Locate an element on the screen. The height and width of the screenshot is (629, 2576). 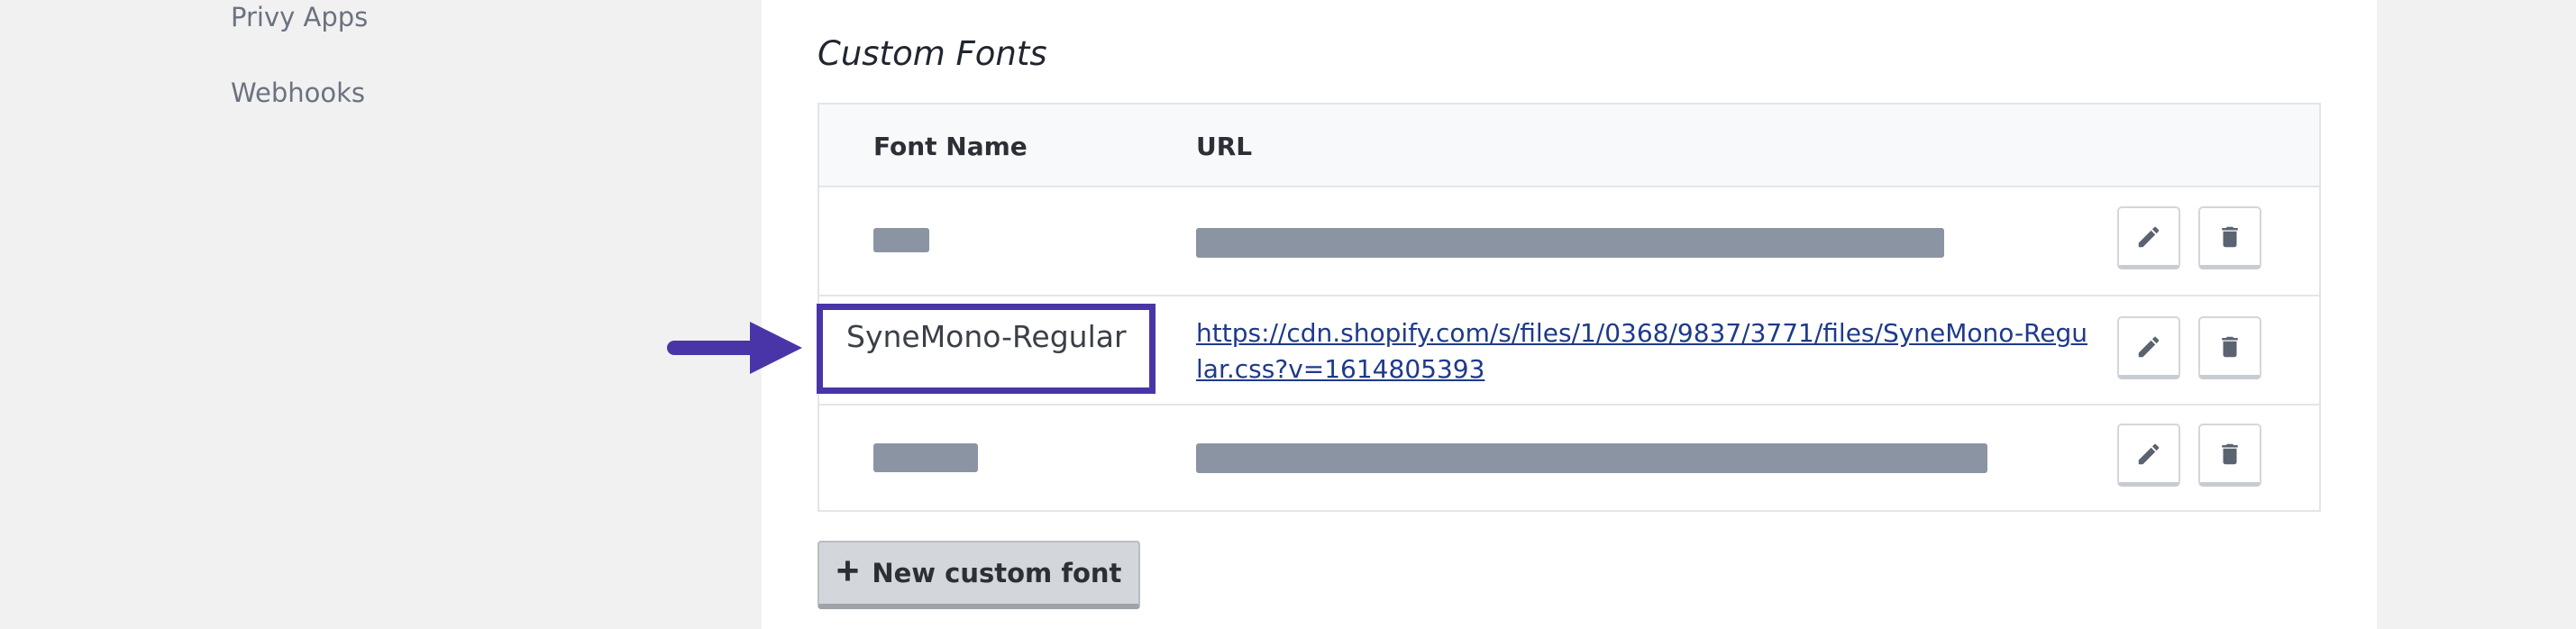
sidebar-item-webhooks: Webhooks is located at coordinates (298, 92).